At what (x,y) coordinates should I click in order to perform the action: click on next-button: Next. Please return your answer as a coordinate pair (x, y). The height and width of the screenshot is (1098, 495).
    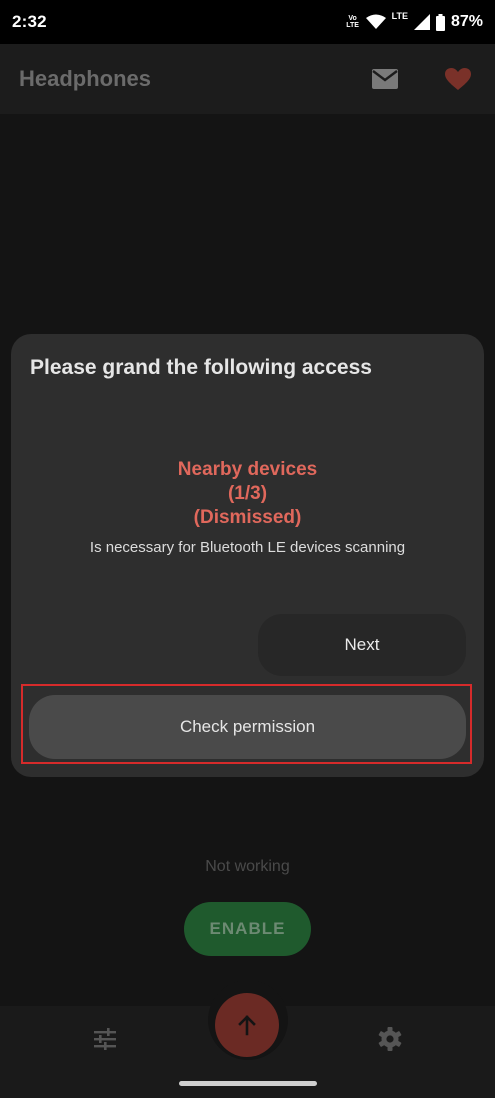
    Looking at the image, I should click on (362, 645).